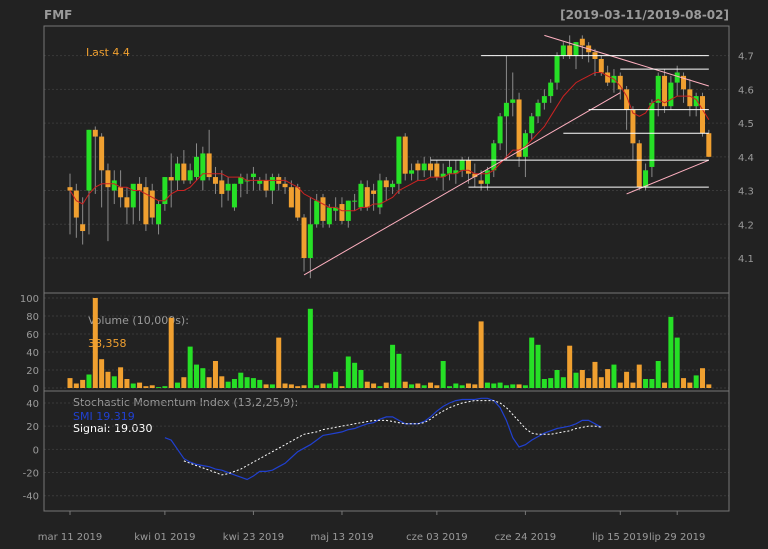 The height and width of the screenshot is (549, 768). What do you see at coordinates (70, 537) in the screenshot?
I see `x-tick-label: mar 11 2019` at bounding box center [70, 537].